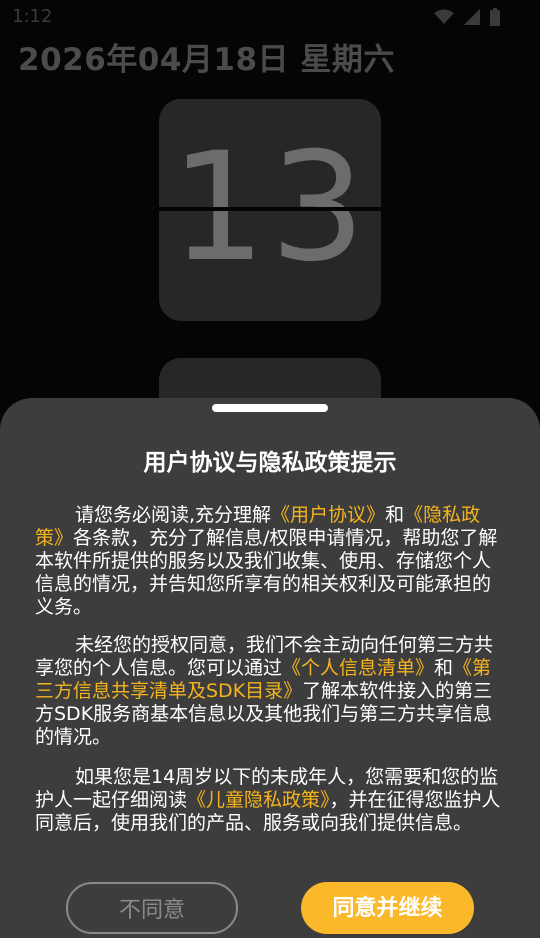  What do you see at coordinates (173, 515) in the screenshot?
I see `paragraph-text: 请您务必阅读,充分理解` at bounding box center [173, 515].